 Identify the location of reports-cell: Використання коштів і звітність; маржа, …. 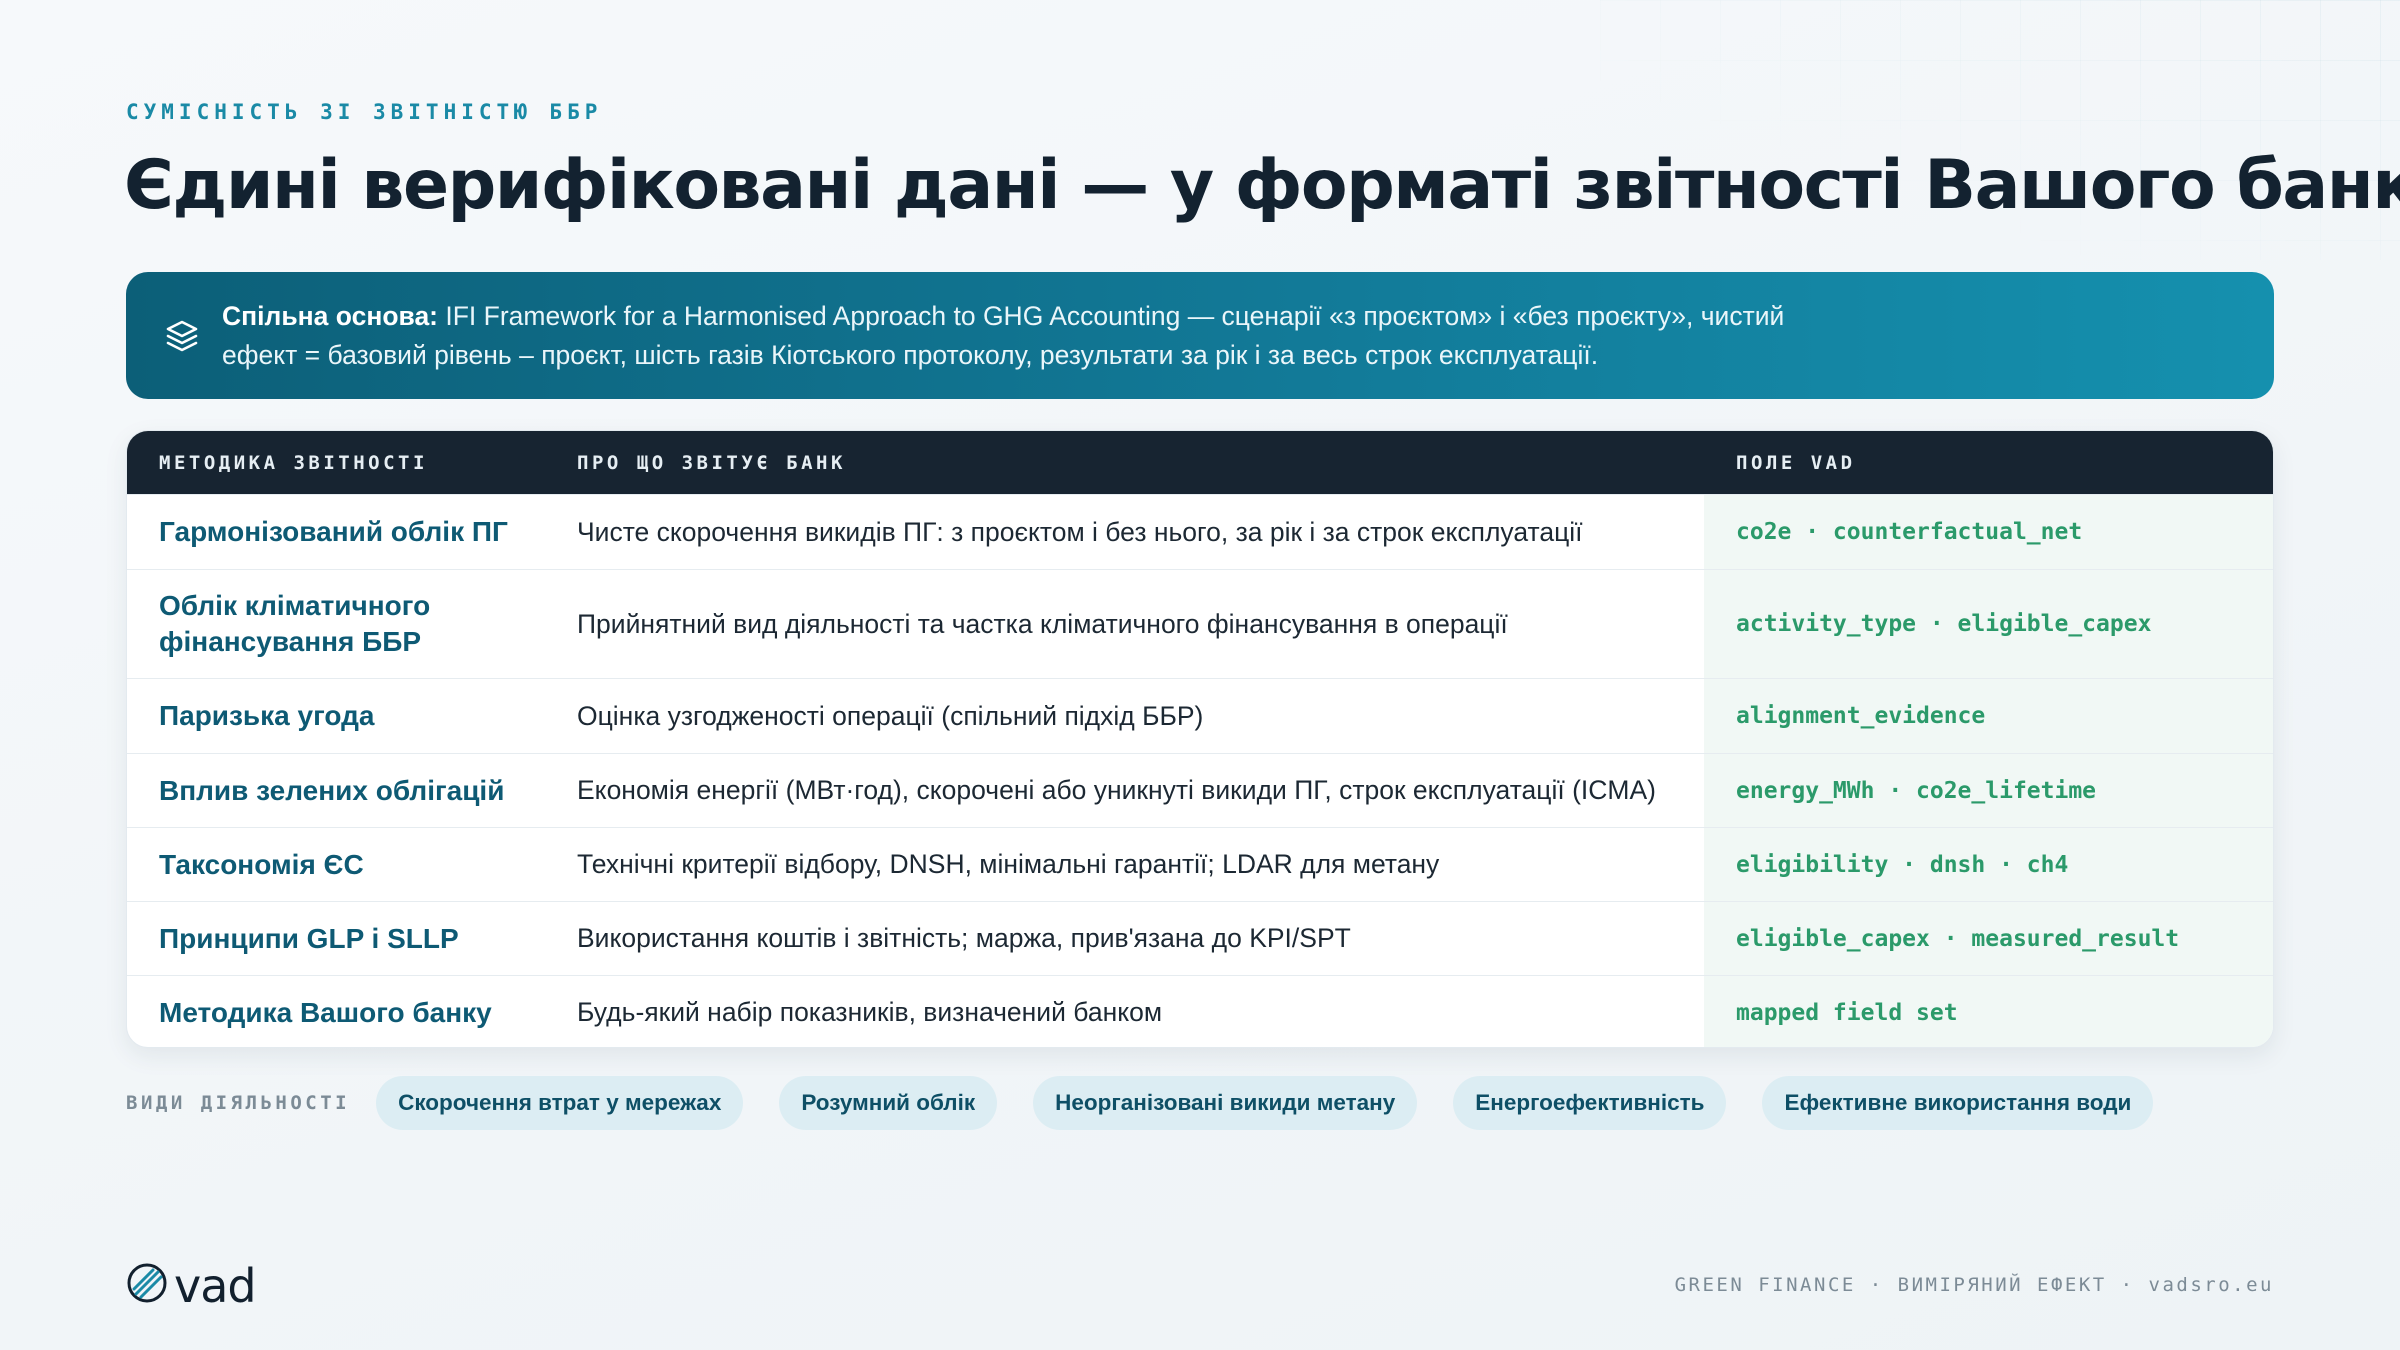
(964, 938).